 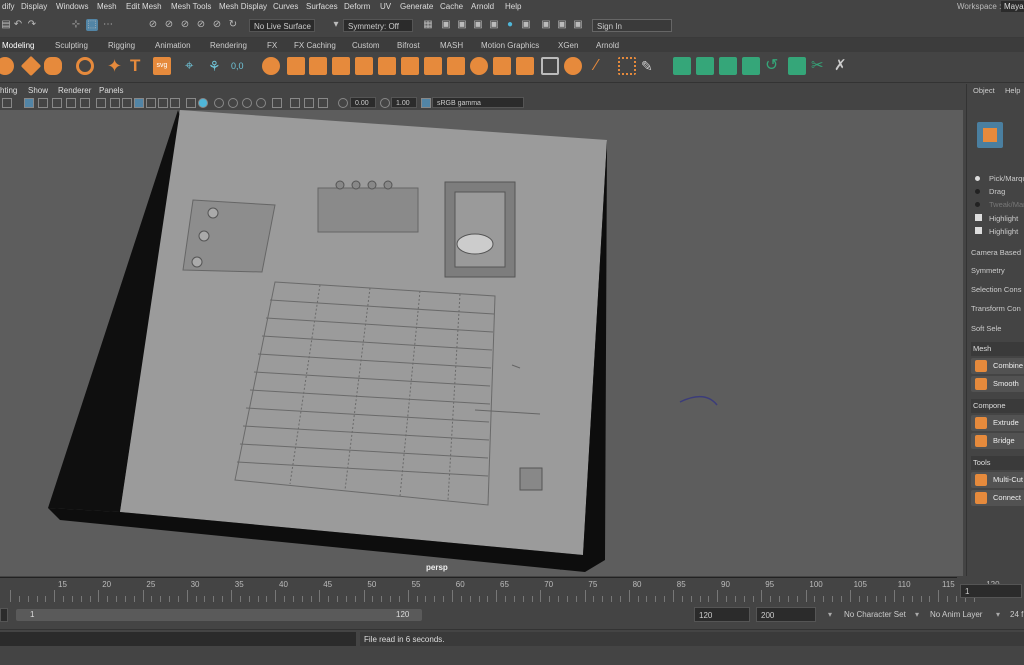 What do you see at coordinates (387, 66) in the screenshot?
I see `extrude-shelf-icon` at bounding box center [387, 66].